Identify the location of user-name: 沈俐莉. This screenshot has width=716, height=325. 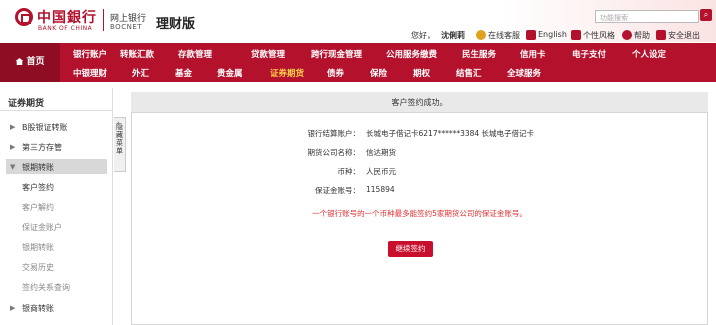
(453, 35).